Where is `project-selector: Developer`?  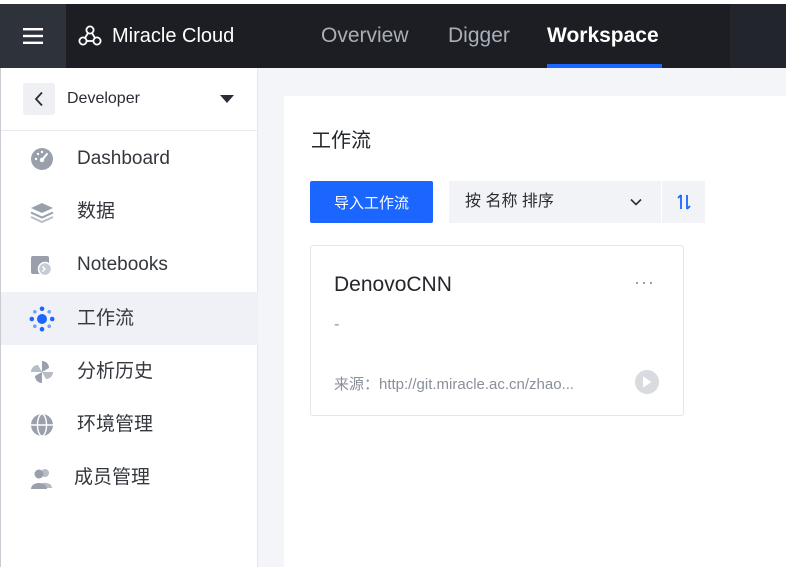
project-selector: Developer is located at coordinates (129, 99).